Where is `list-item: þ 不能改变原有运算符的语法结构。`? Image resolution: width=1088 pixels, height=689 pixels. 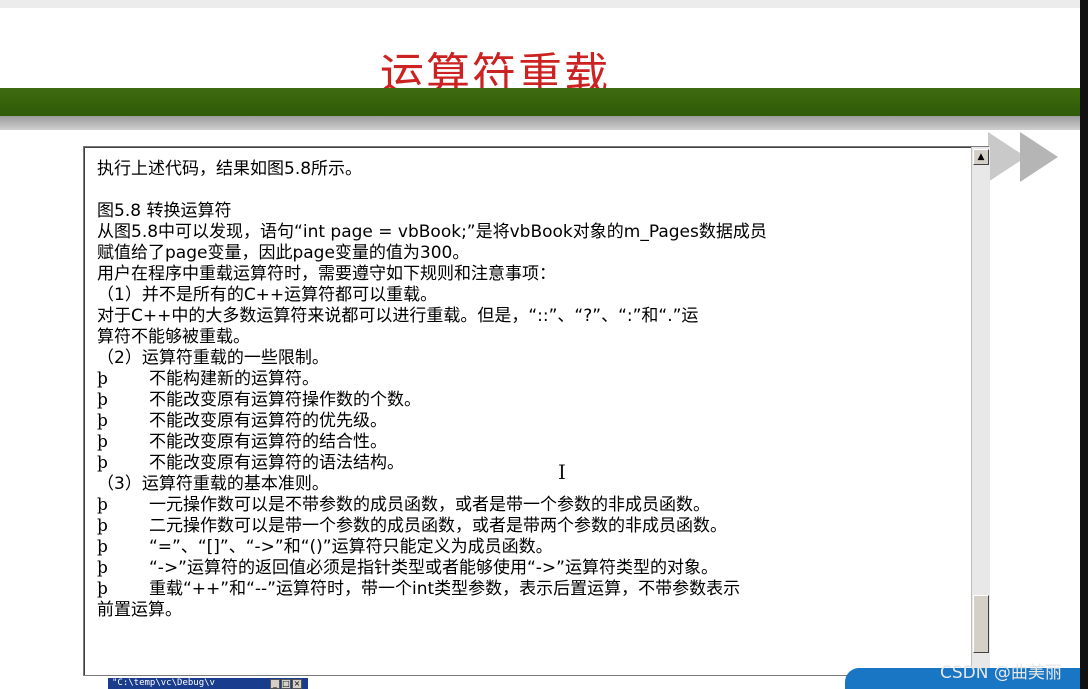 list-item: þ 不能改变原有运算符的语法结构。 is located at coordinates (532, 463).